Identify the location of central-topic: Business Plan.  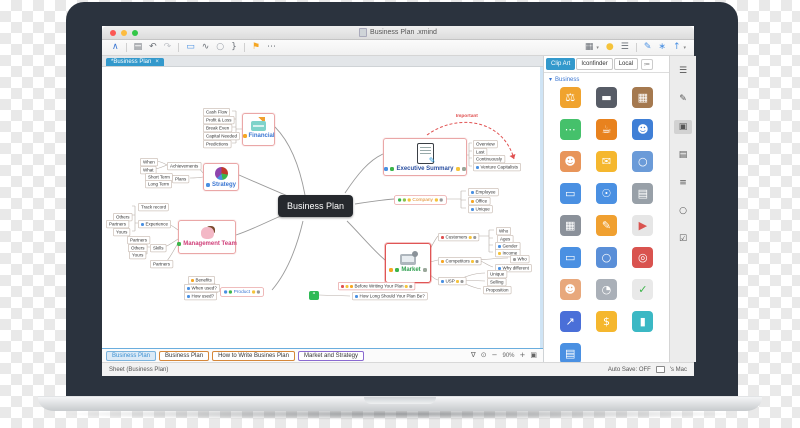
(316, 206).